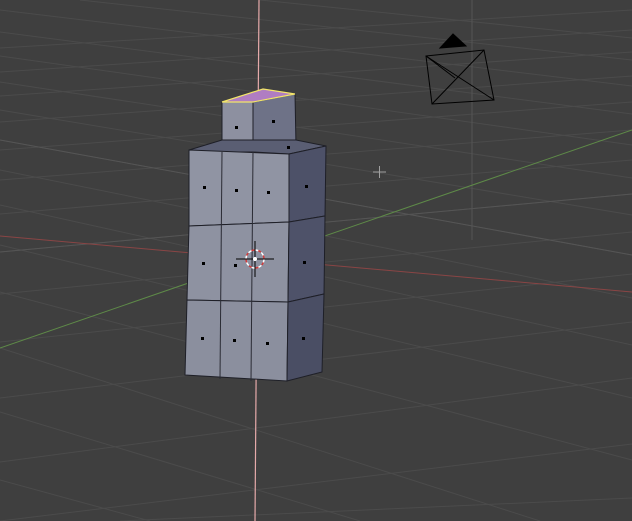 This screenshot has height=521, width=632. What do you see at coordinates (307, 184) in the screenshot?
I see `body-side-upper` at bounding box center [307, 184].